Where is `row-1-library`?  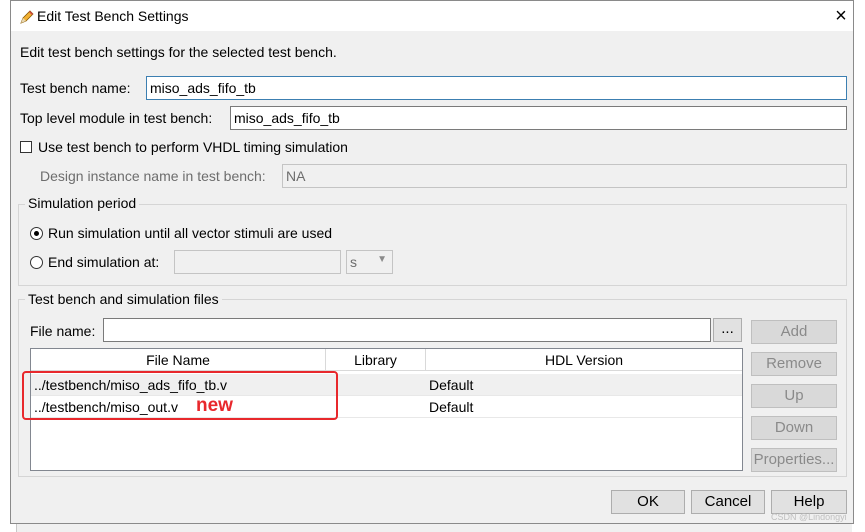
row-1-library is located at coordinates (376, 385).